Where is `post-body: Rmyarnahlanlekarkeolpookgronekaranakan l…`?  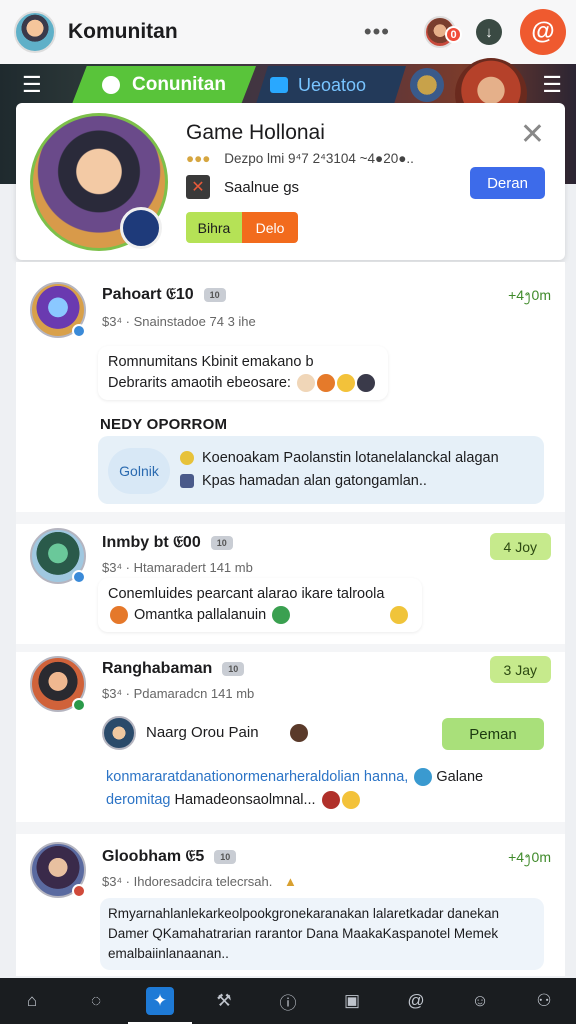
post-body: Rmyarnahlanlekarkeolpookgronekaranakan l… is located at coordinates (323, 934).